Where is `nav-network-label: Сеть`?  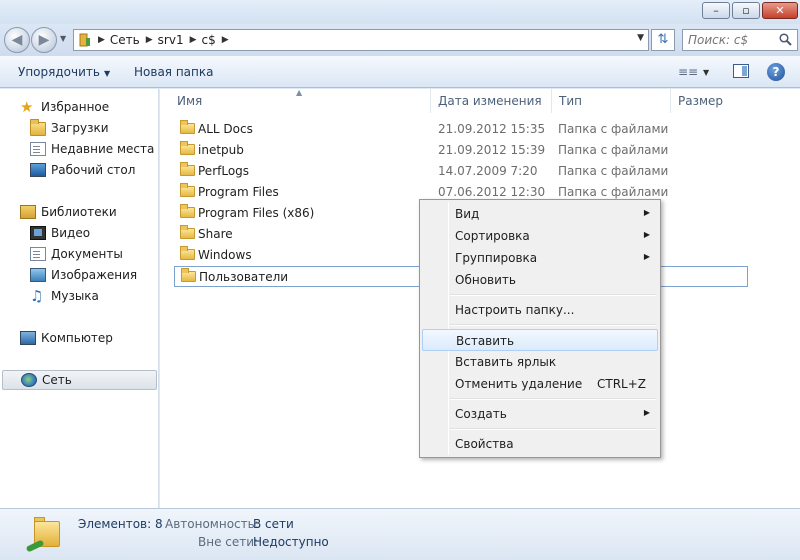
nav-network-label: Сеть is located at coordinates (57, 380).